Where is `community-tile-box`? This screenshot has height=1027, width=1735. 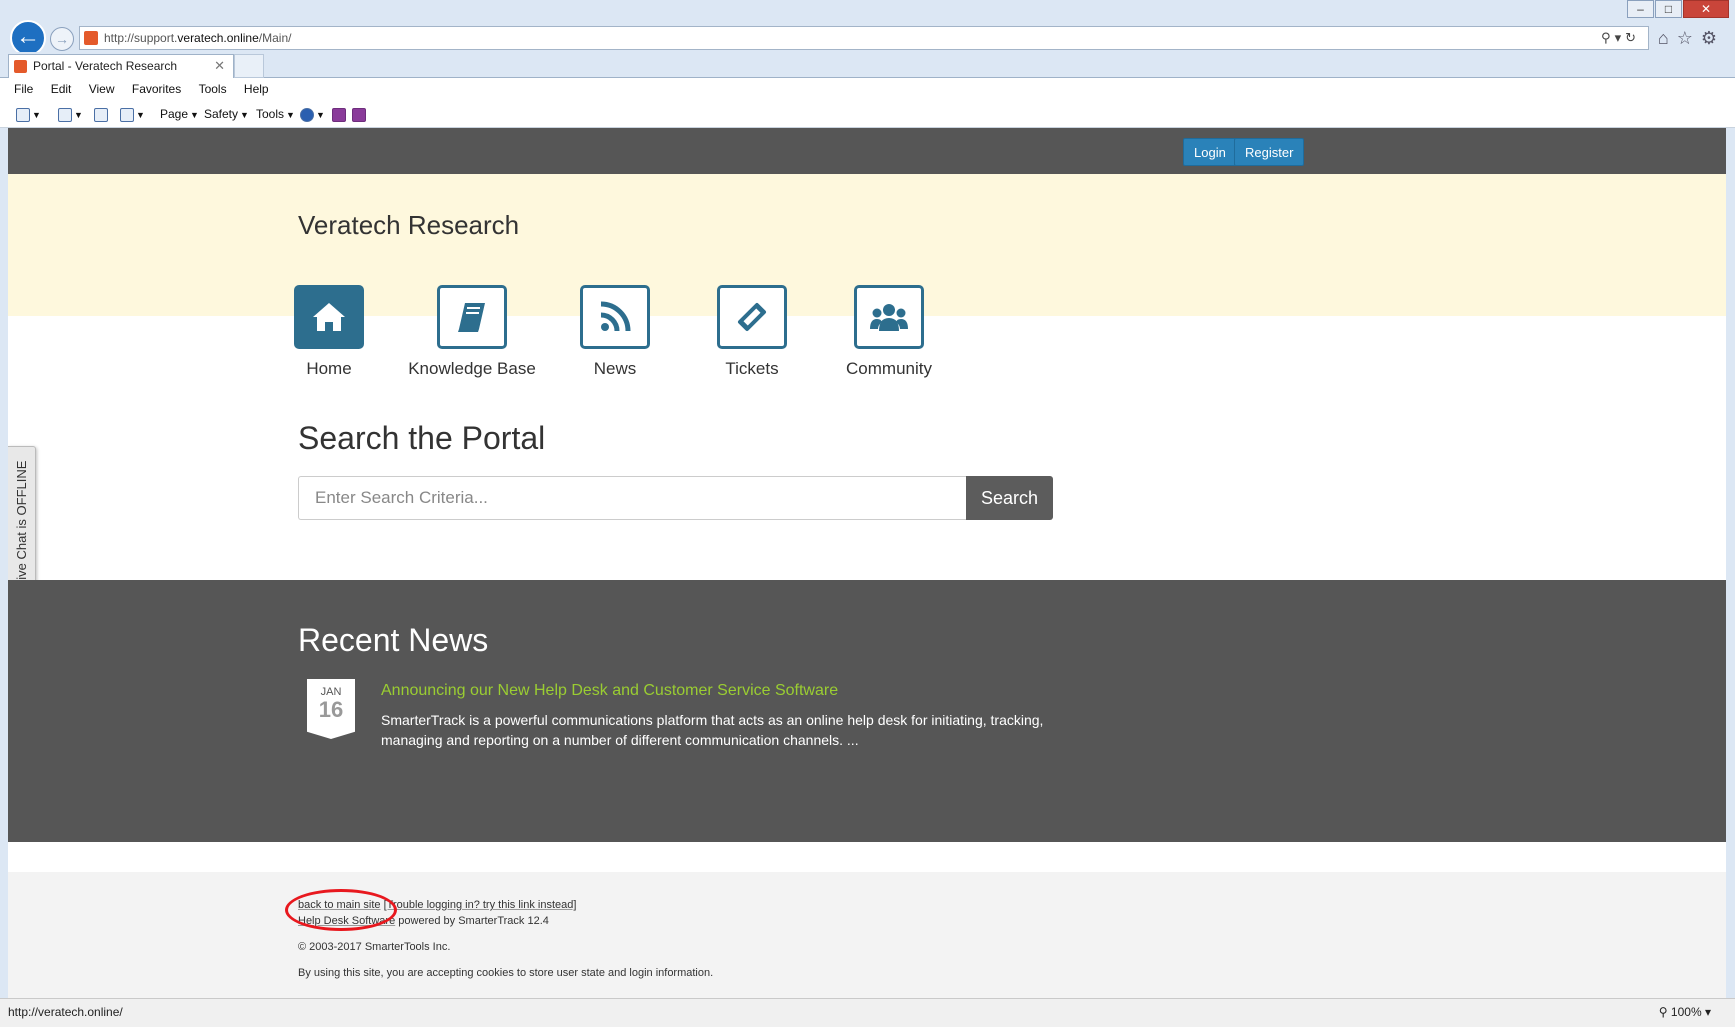 community-tile-box is located at coordinates (889, 317).